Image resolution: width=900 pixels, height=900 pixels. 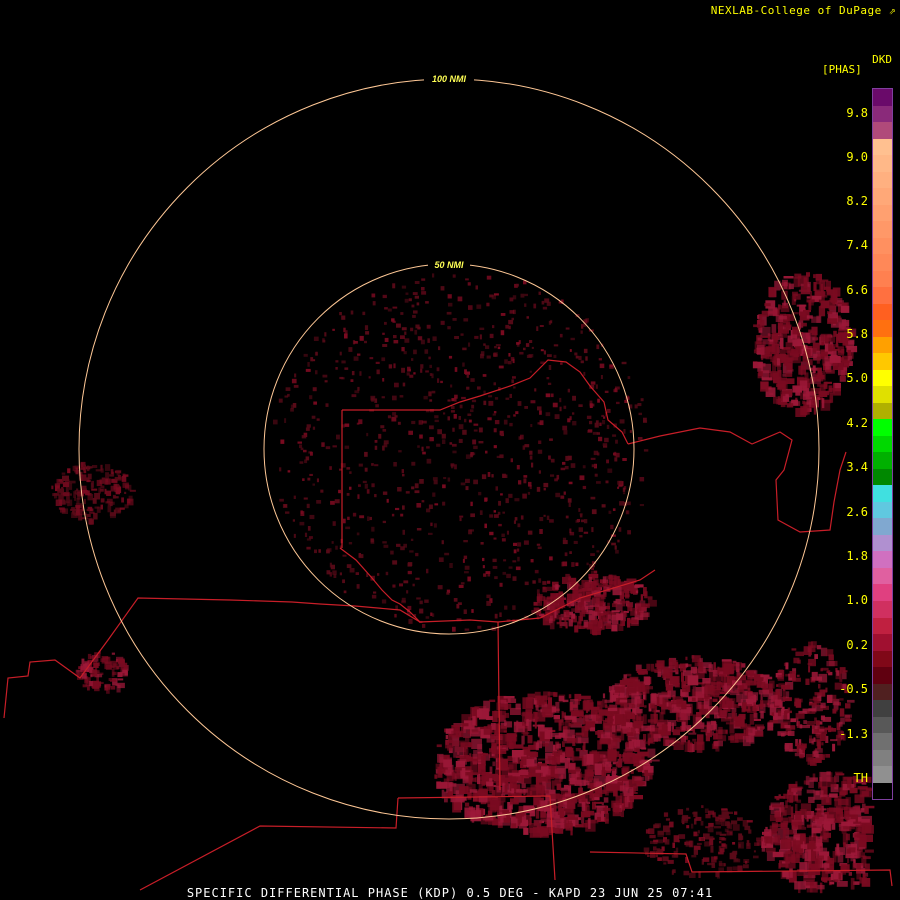 What do you see at coordinates (803, 10) in the screenshot?
I see `credit-text-wrap: NEXLAB-College of DuPage ⇗` at bounding box center [803, 10].